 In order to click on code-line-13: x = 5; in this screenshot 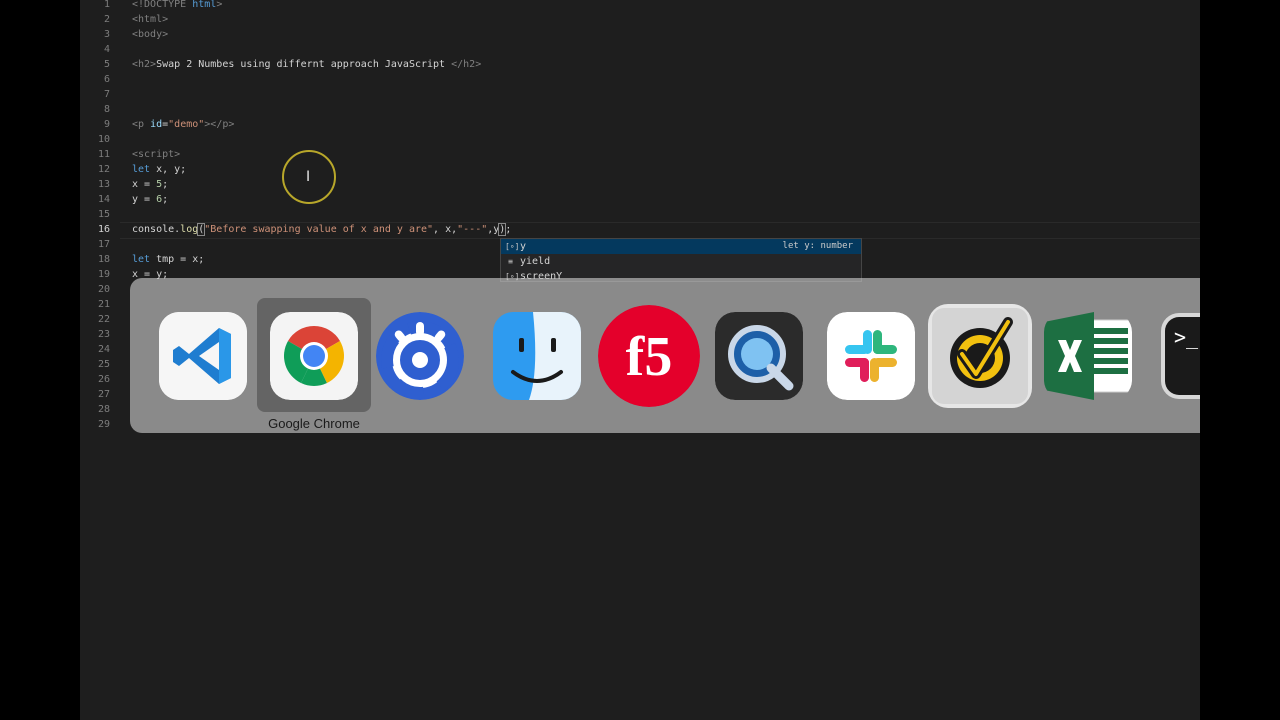, I will do `click(150, 184)`.